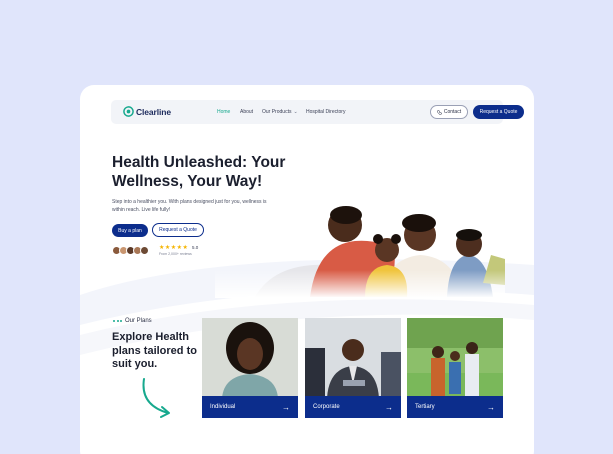 The image size is (613, 454). Describe the element at coordinates (455, 407) in the screenshot. I see `plan-card-footer: Tertiary →` at that location.